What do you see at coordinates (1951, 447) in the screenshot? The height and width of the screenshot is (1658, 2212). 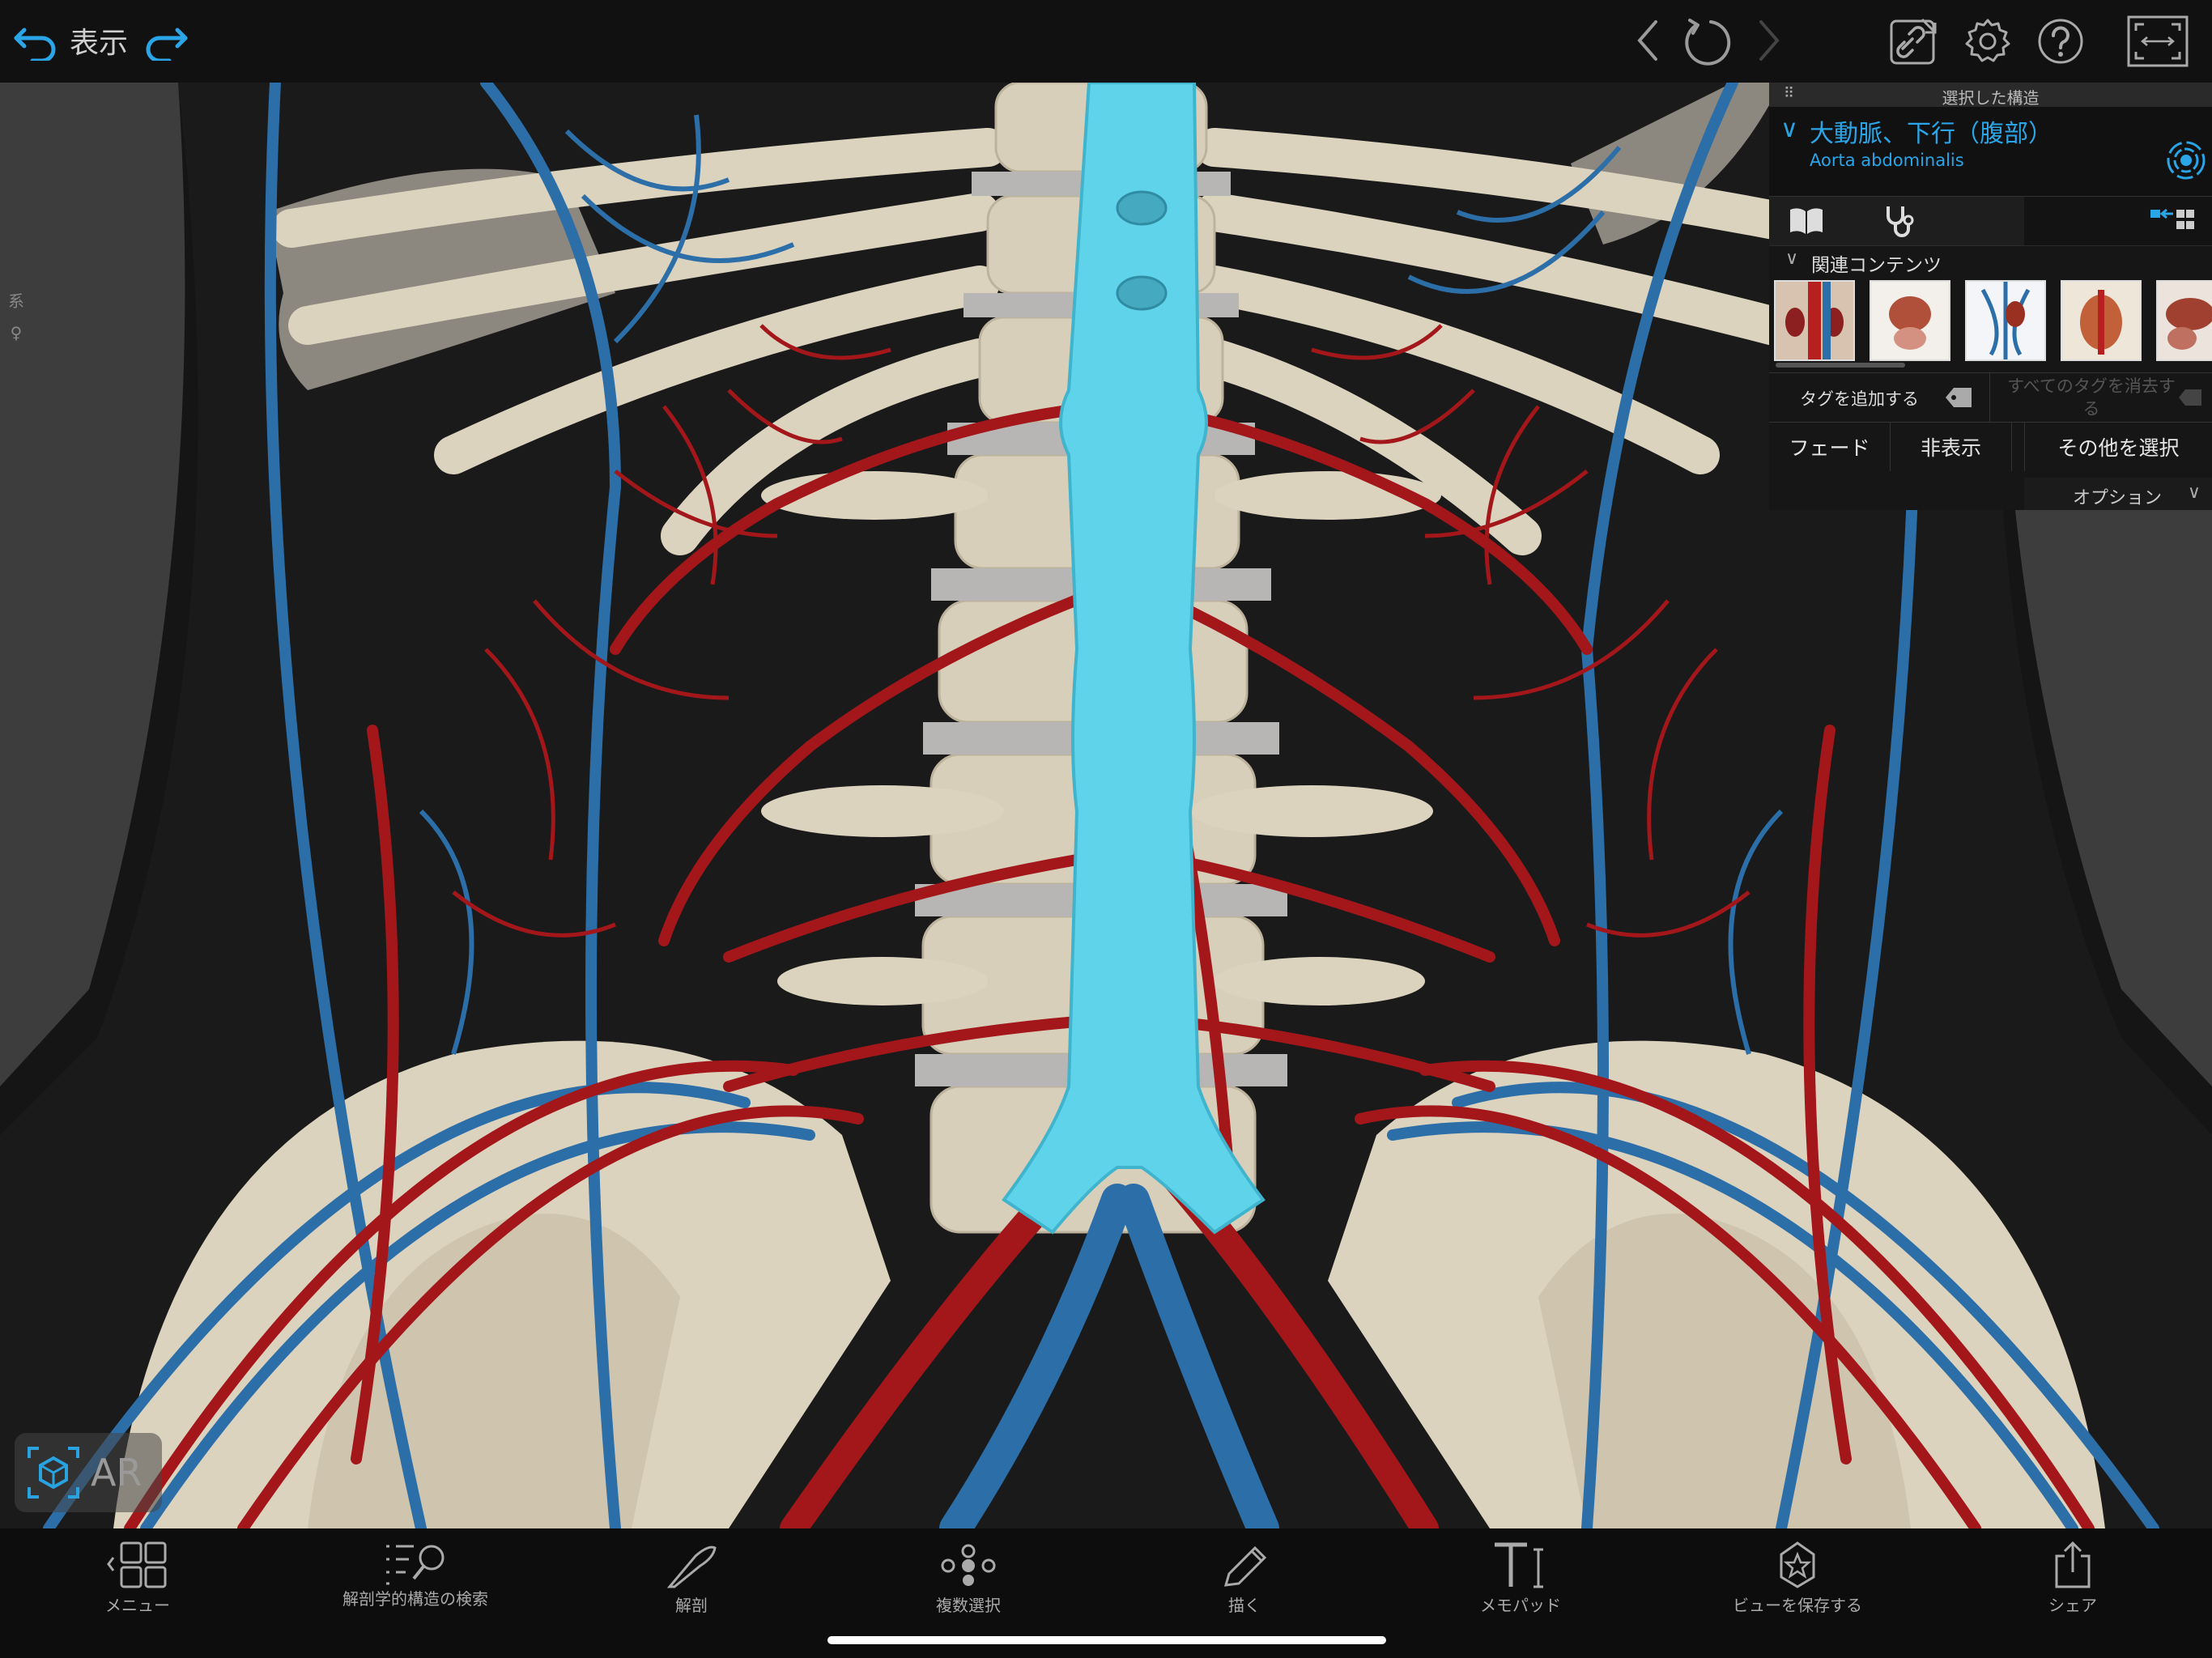 I see `hide-button: 非表示` at bounding box center [1951, 447].